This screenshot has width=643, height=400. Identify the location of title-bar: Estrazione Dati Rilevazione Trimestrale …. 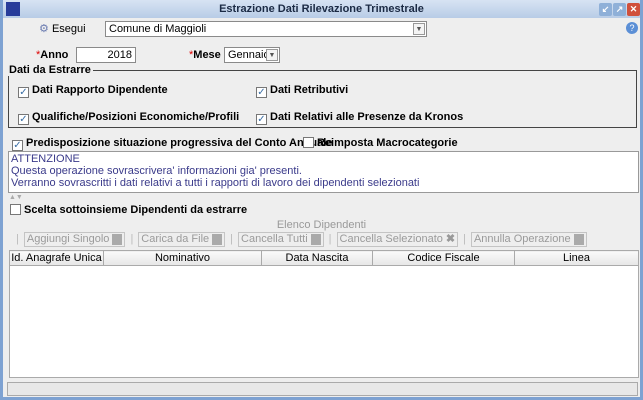
(321, 9).